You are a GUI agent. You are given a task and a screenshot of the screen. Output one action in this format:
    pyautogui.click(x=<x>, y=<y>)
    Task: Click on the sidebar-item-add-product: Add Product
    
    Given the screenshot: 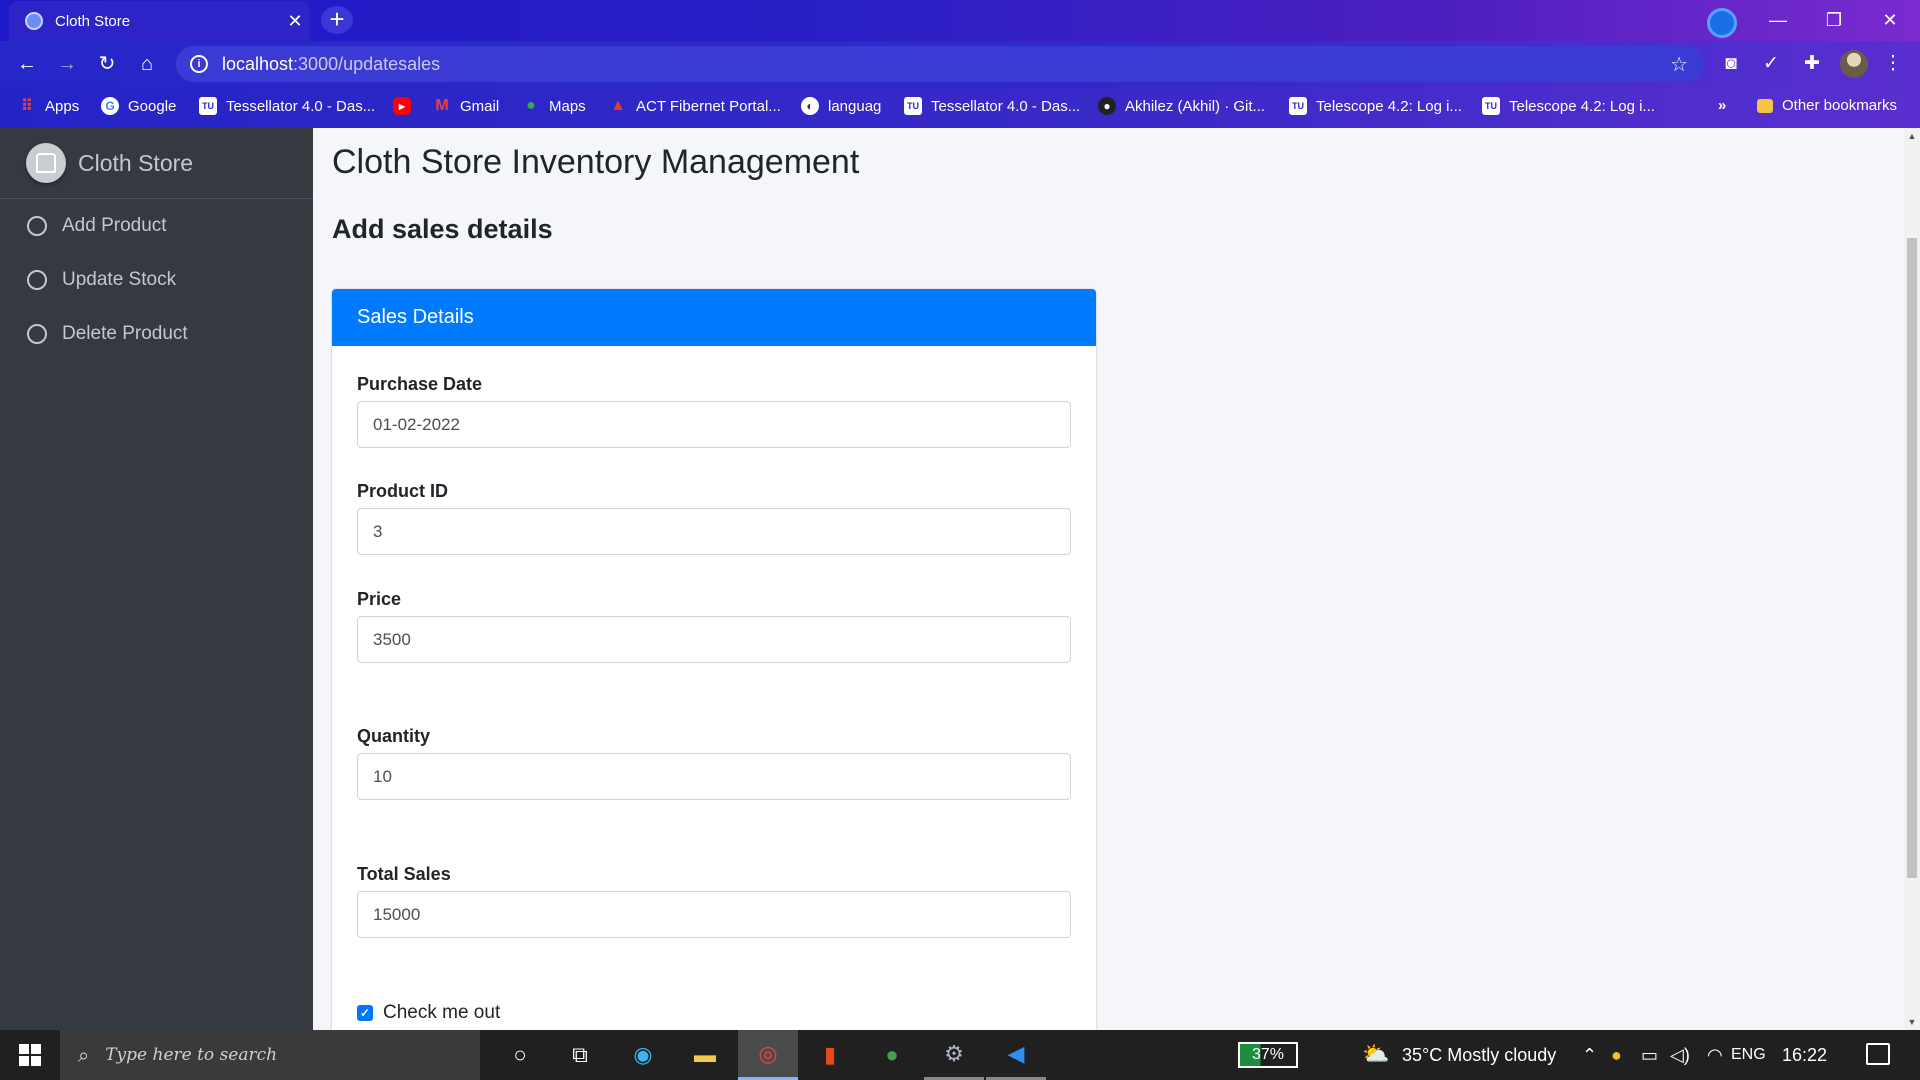 What is the action you would take?
    pyautogui.click(x=156, y=226)
    